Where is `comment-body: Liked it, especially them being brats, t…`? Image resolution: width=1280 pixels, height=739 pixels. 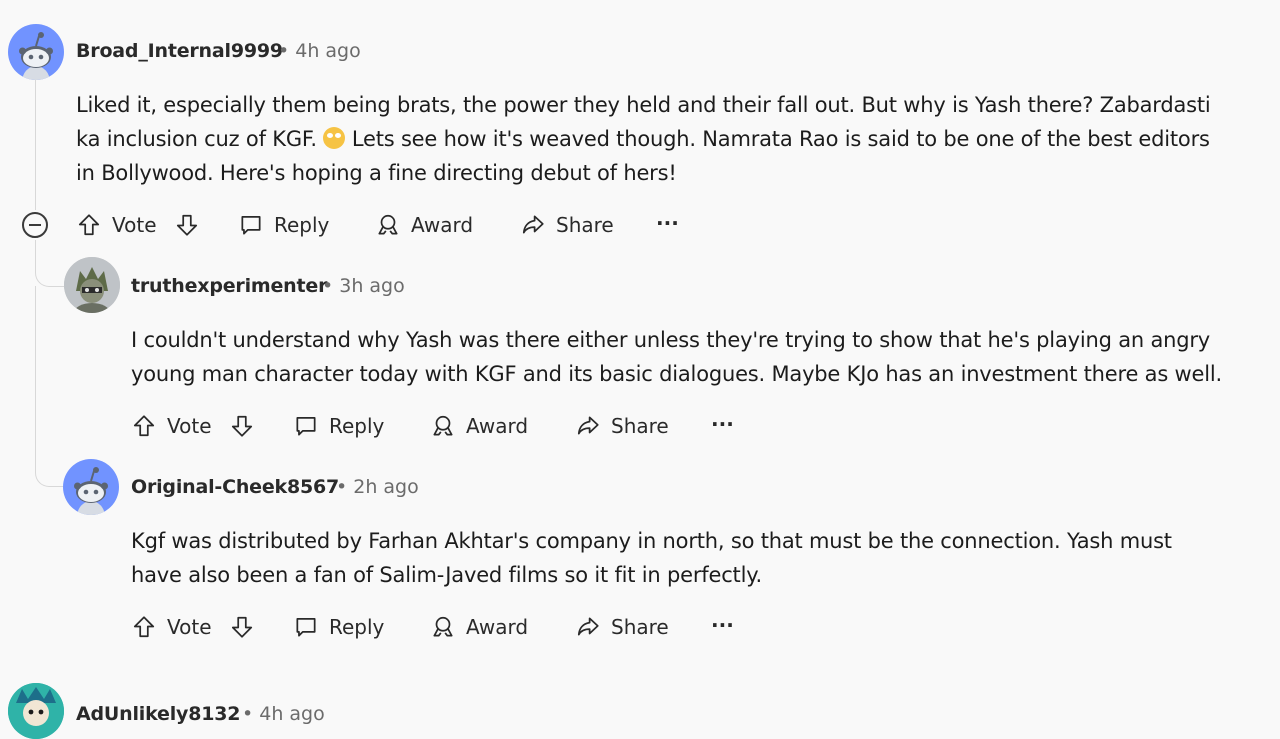
comment-body: Liked it, especially them being brats, t… is located at coordinates (643, 139).